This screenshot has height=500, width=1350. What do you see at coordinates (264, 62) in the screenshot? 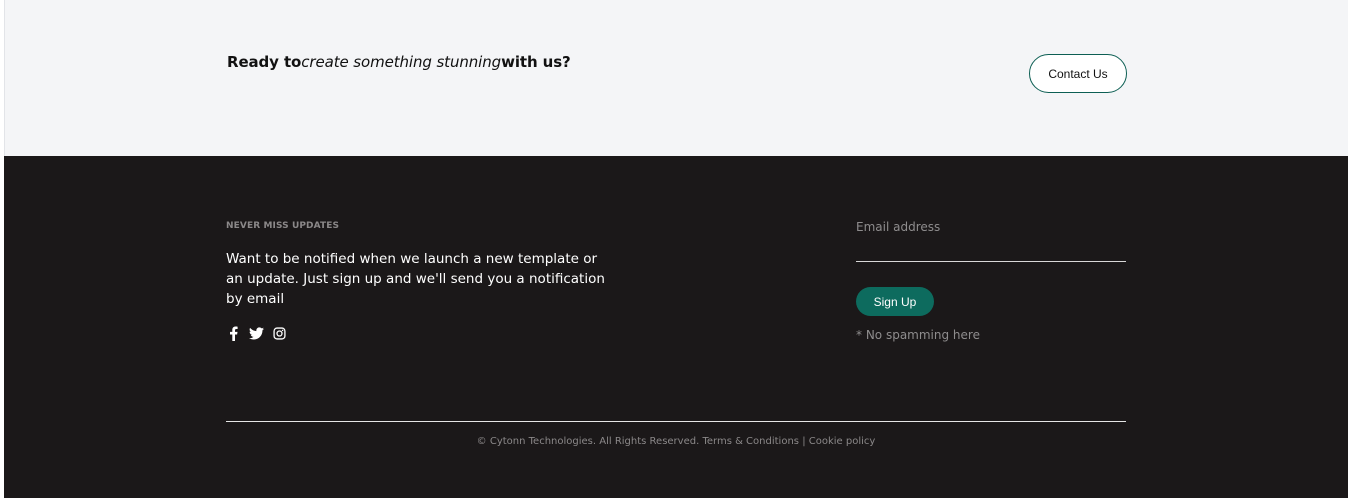
I see `cta-heading-lead: Ready to` at bounding box center [264, 62].